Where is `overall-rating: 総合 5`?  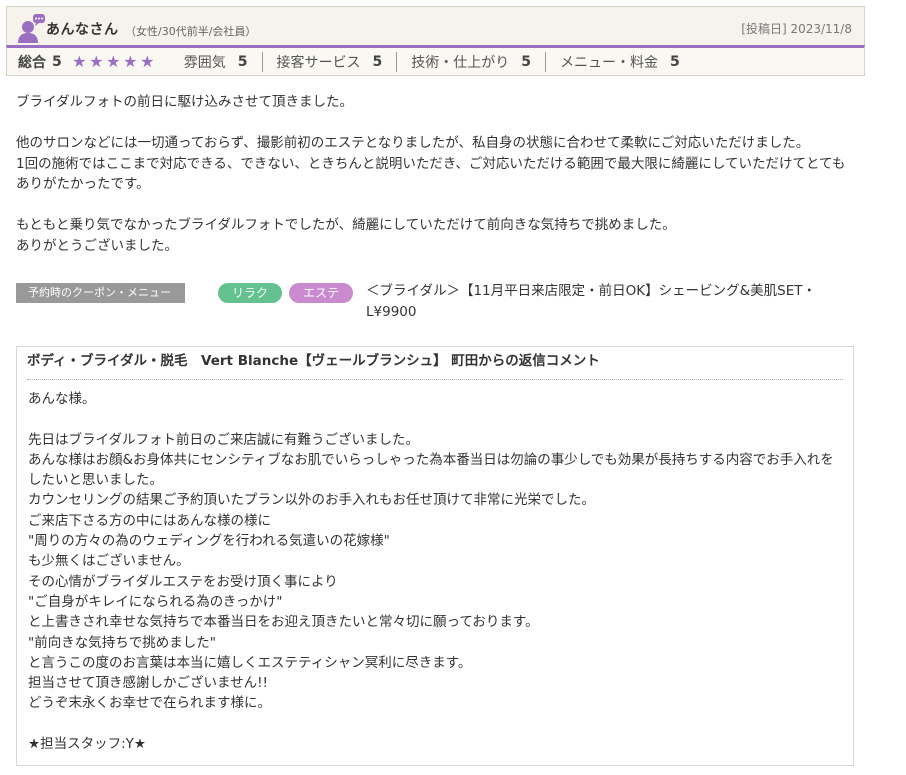
overall-rating: 総合 5 is located at coordinates (34, 62).